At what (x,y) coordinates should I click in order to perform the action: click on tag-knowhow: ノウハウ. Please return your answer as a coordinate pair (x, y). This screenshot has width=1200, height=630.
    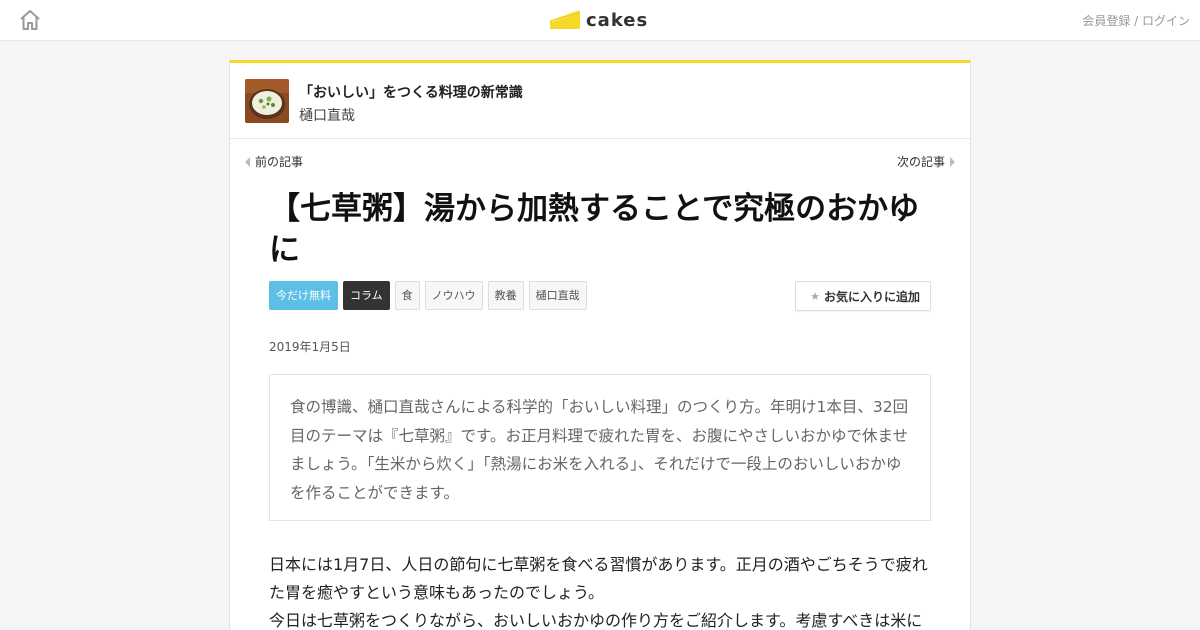
    Looking at the image, I should click on (453, 295).